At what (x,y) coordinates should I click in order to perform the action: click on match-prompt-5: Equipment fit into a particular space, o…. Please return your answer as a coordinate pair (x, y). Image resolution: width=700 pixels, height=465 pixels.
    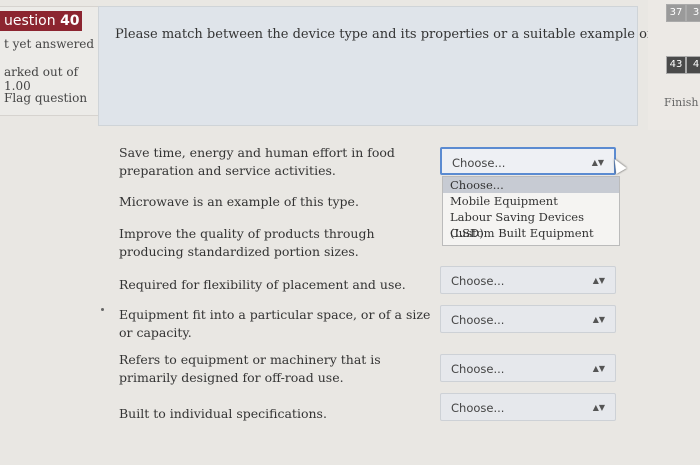
    Looking at the image, I should click on (275, 323).